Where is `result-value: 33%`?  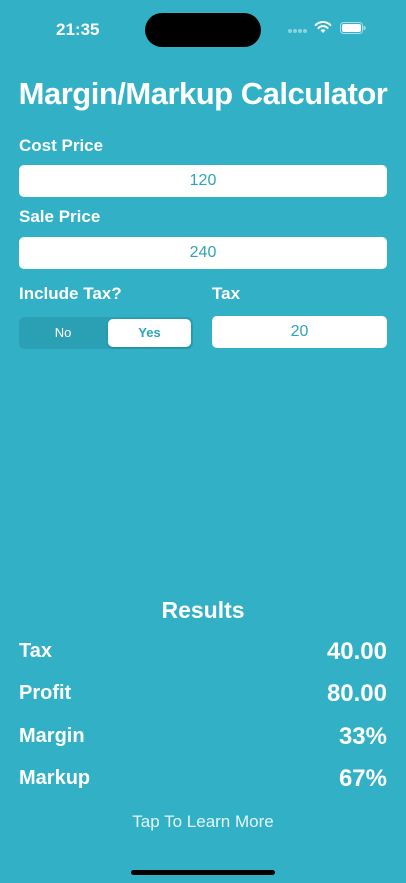
result-value: 33% is located at coordinates (362, 736).